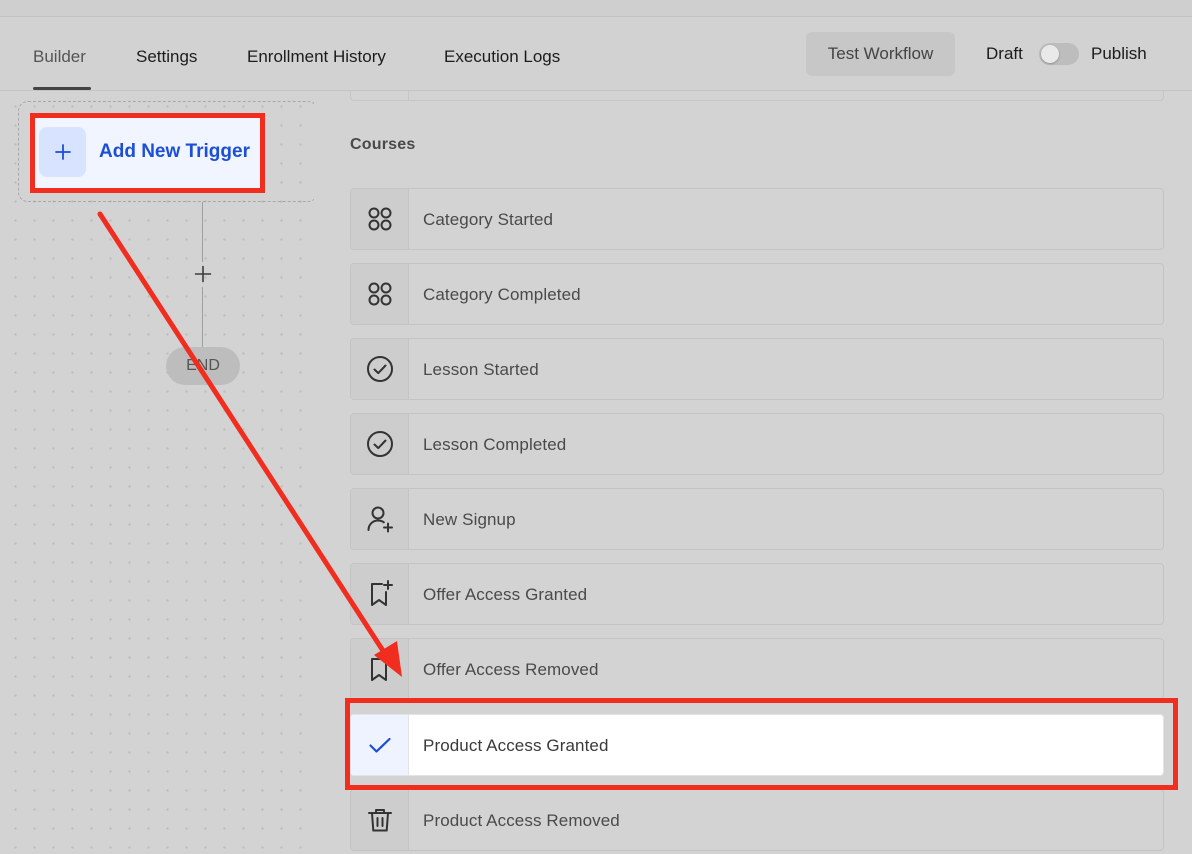 Image resolution: width=1192 pixels, height=854 pixels. I want to click on add-new-trigger-label: Add New Trigger, so click(174, 151).